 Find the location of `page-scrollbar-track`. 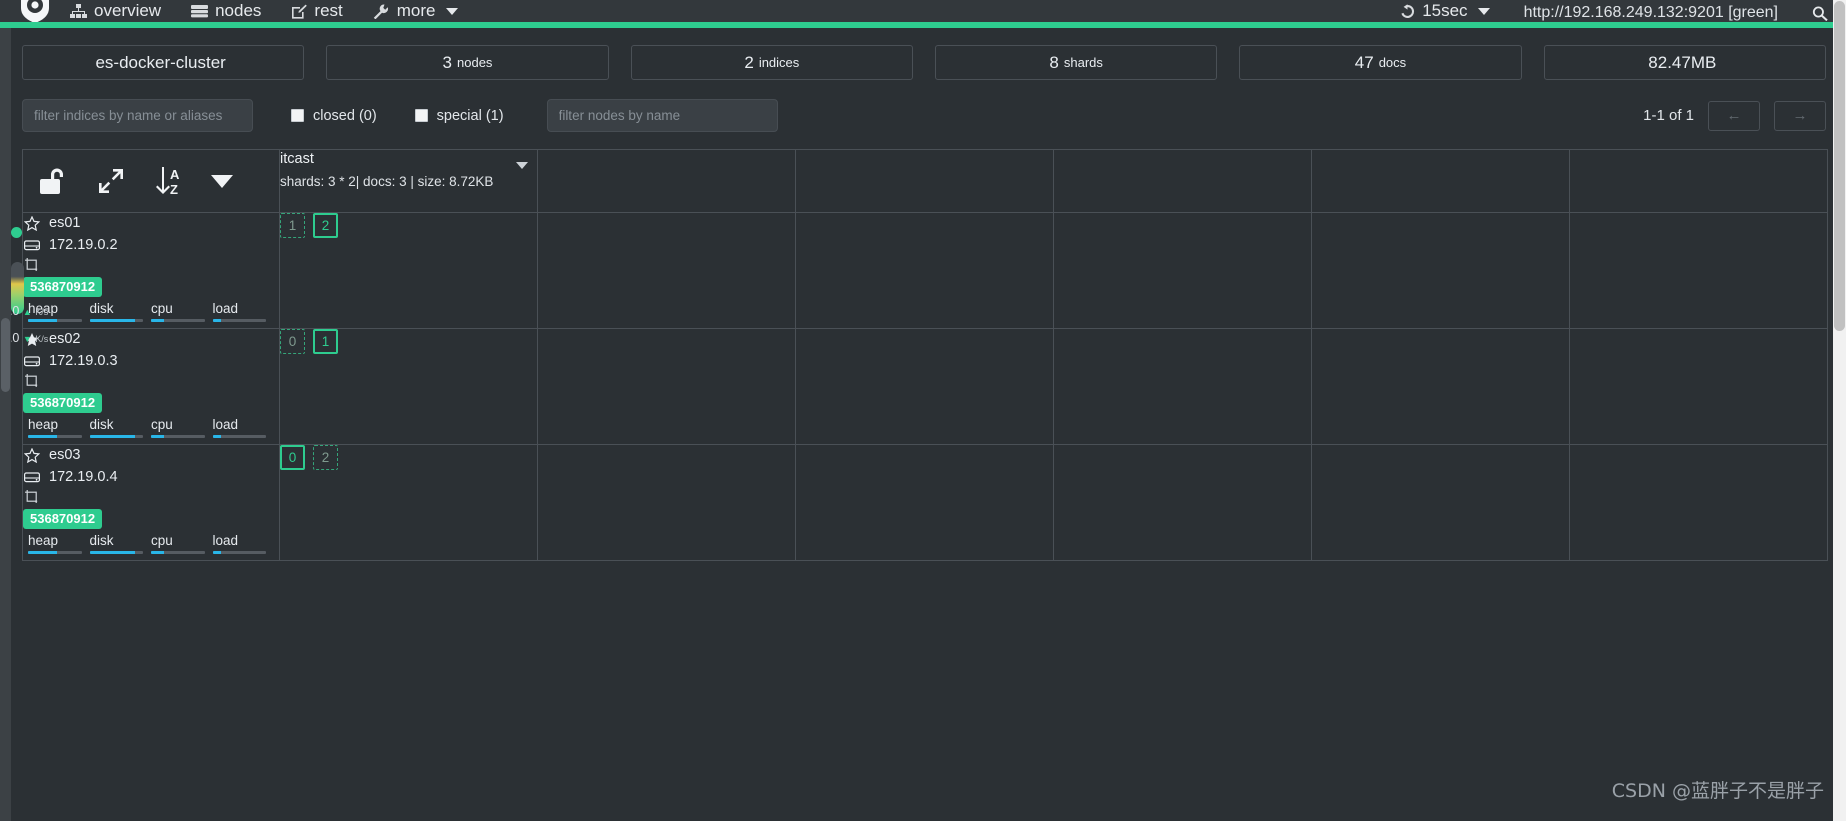

page-scrollbar-track is located at coordinates (1839, 410).